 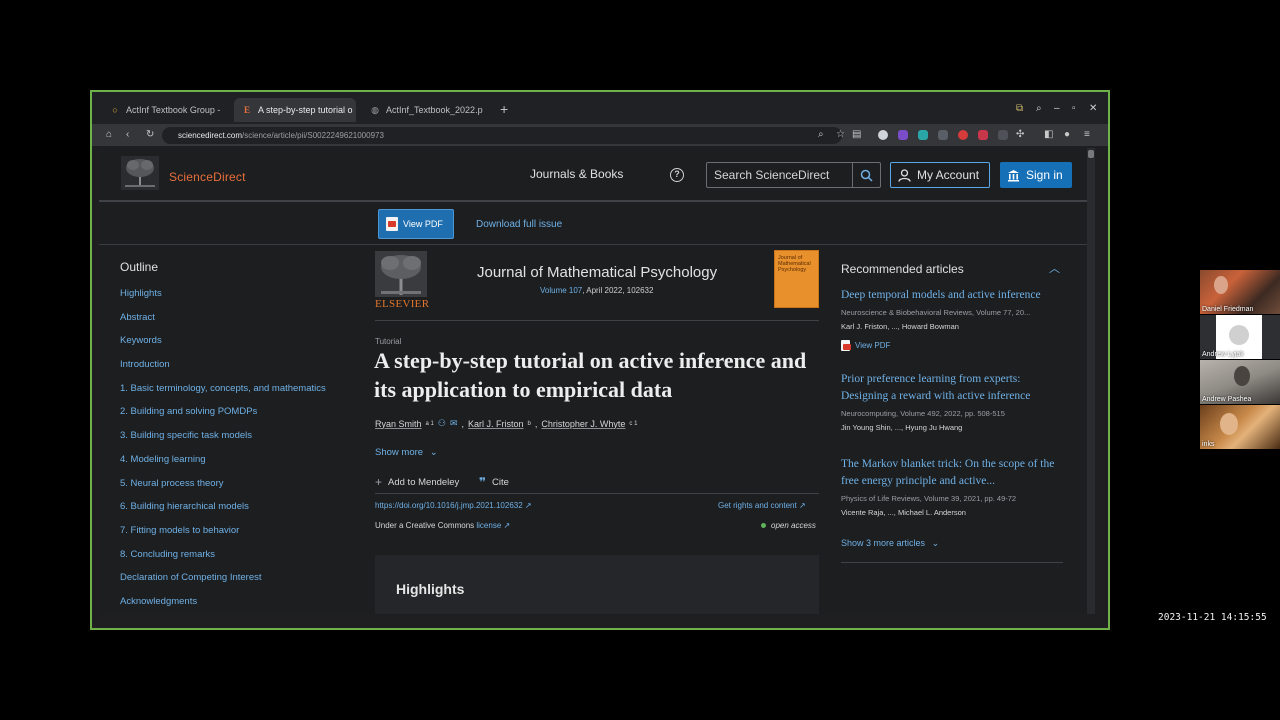 What do you see at coordinates (207, 177) in the screenshot?
I see `sciencedirect-logo: ScienceDirect` at bounding box center [207, 177].